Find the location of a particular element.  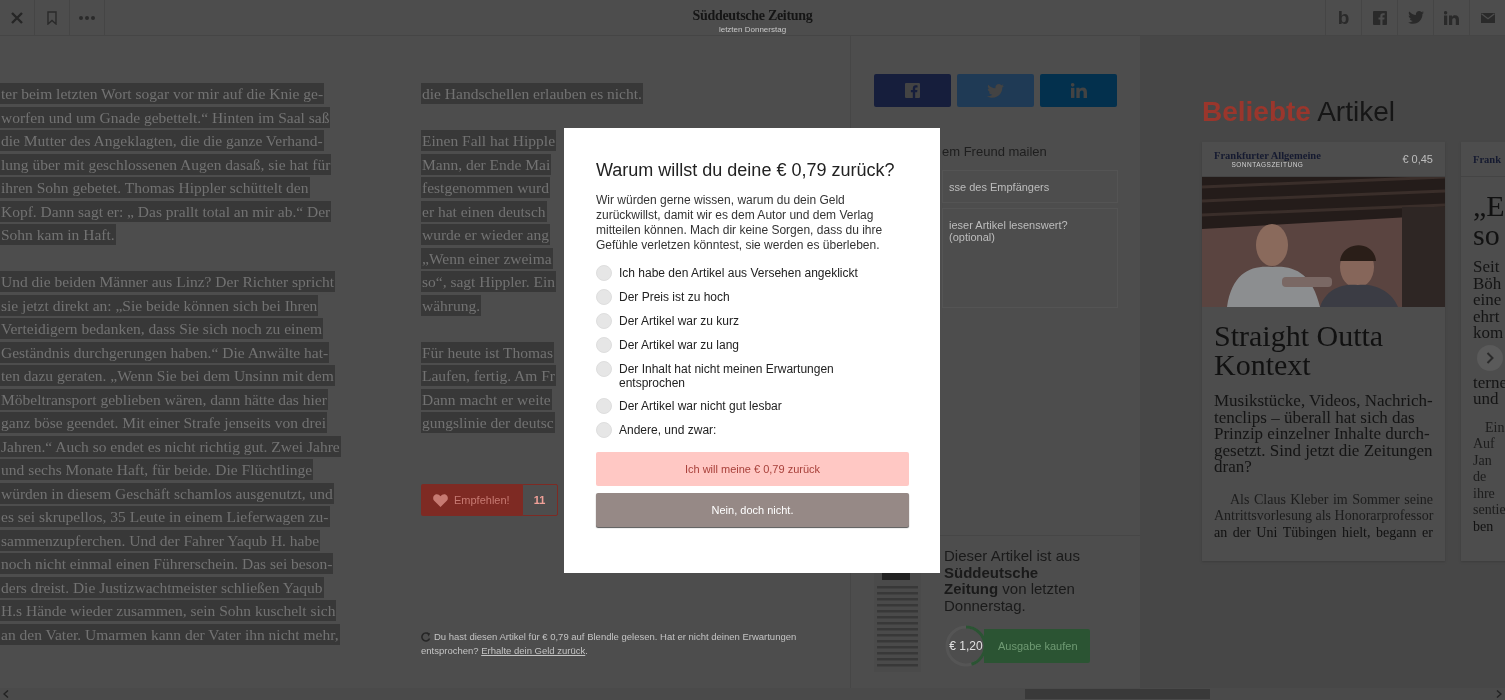

card-teaser: Musikstücke, Videos, Nachrich- tenclips – überall hat sich das Prinzip einzelner Inhalte durch- gesetzt. Sind jetzt die Zeitungen dran? is located at coordinates (1323, 434).